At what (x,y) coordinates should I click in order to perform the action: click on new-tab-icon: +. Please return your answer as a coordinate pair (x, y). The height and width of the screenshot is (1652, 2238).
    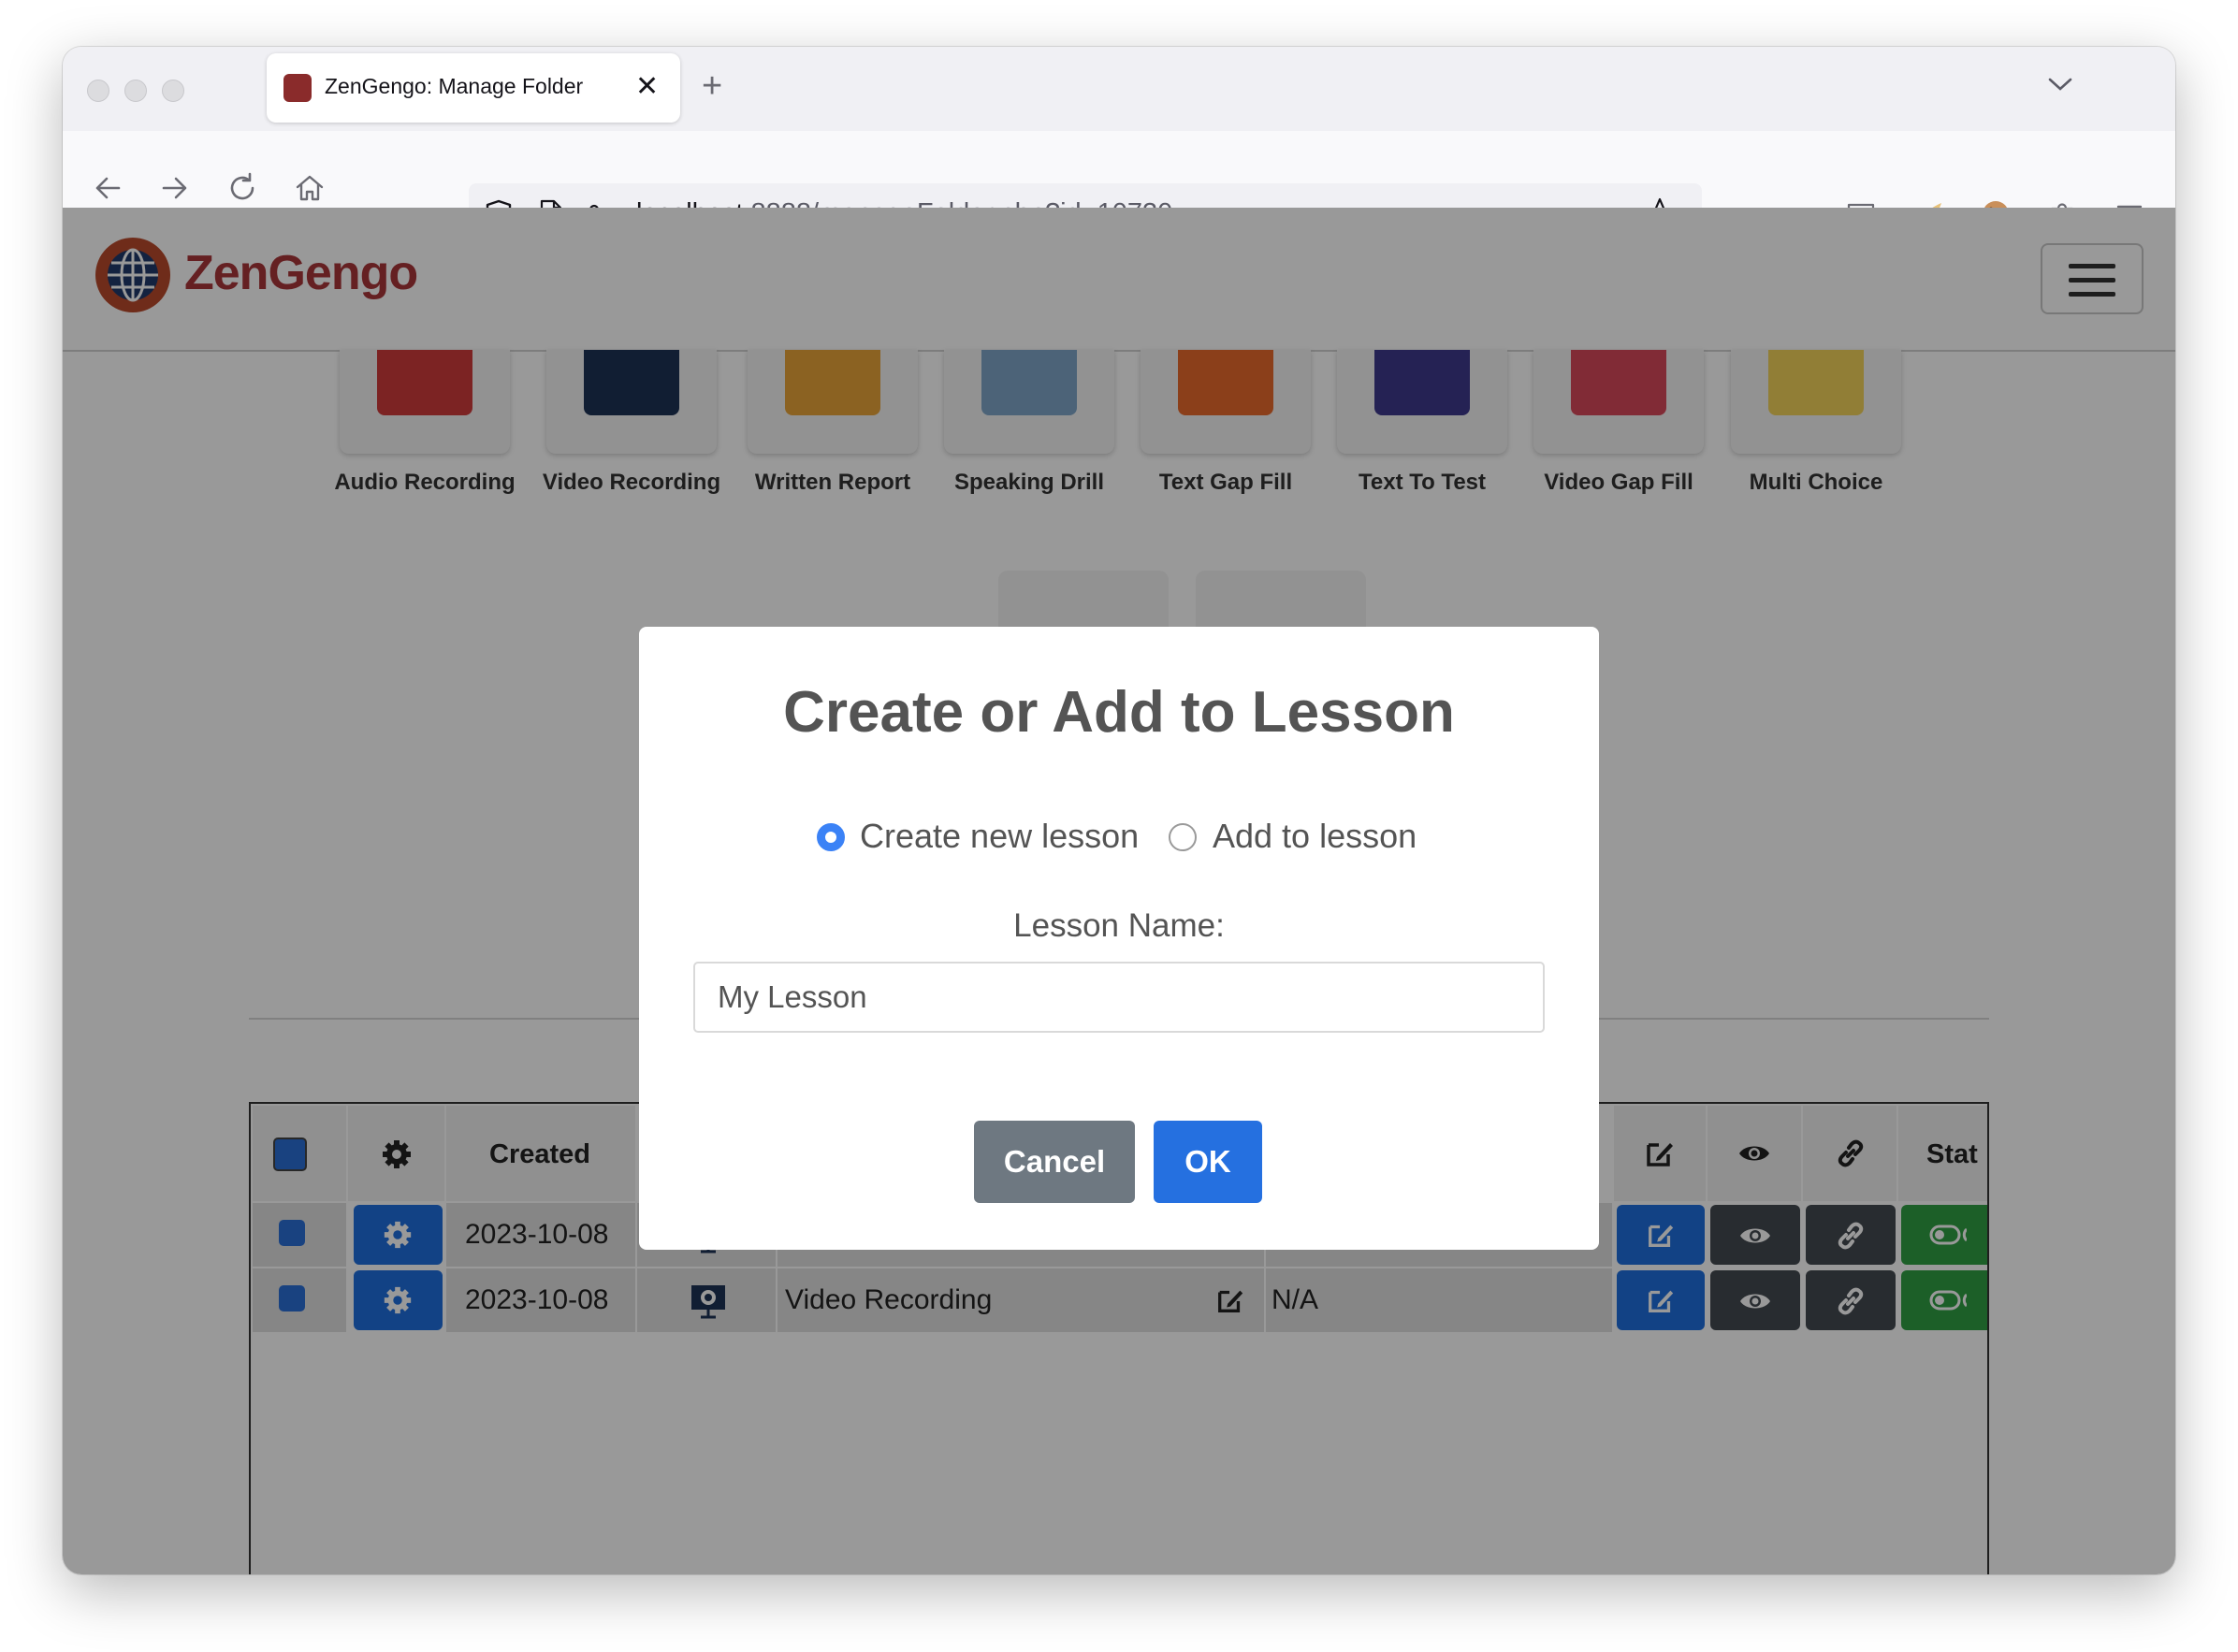
    Looking at the image, I should click on (712, 86).